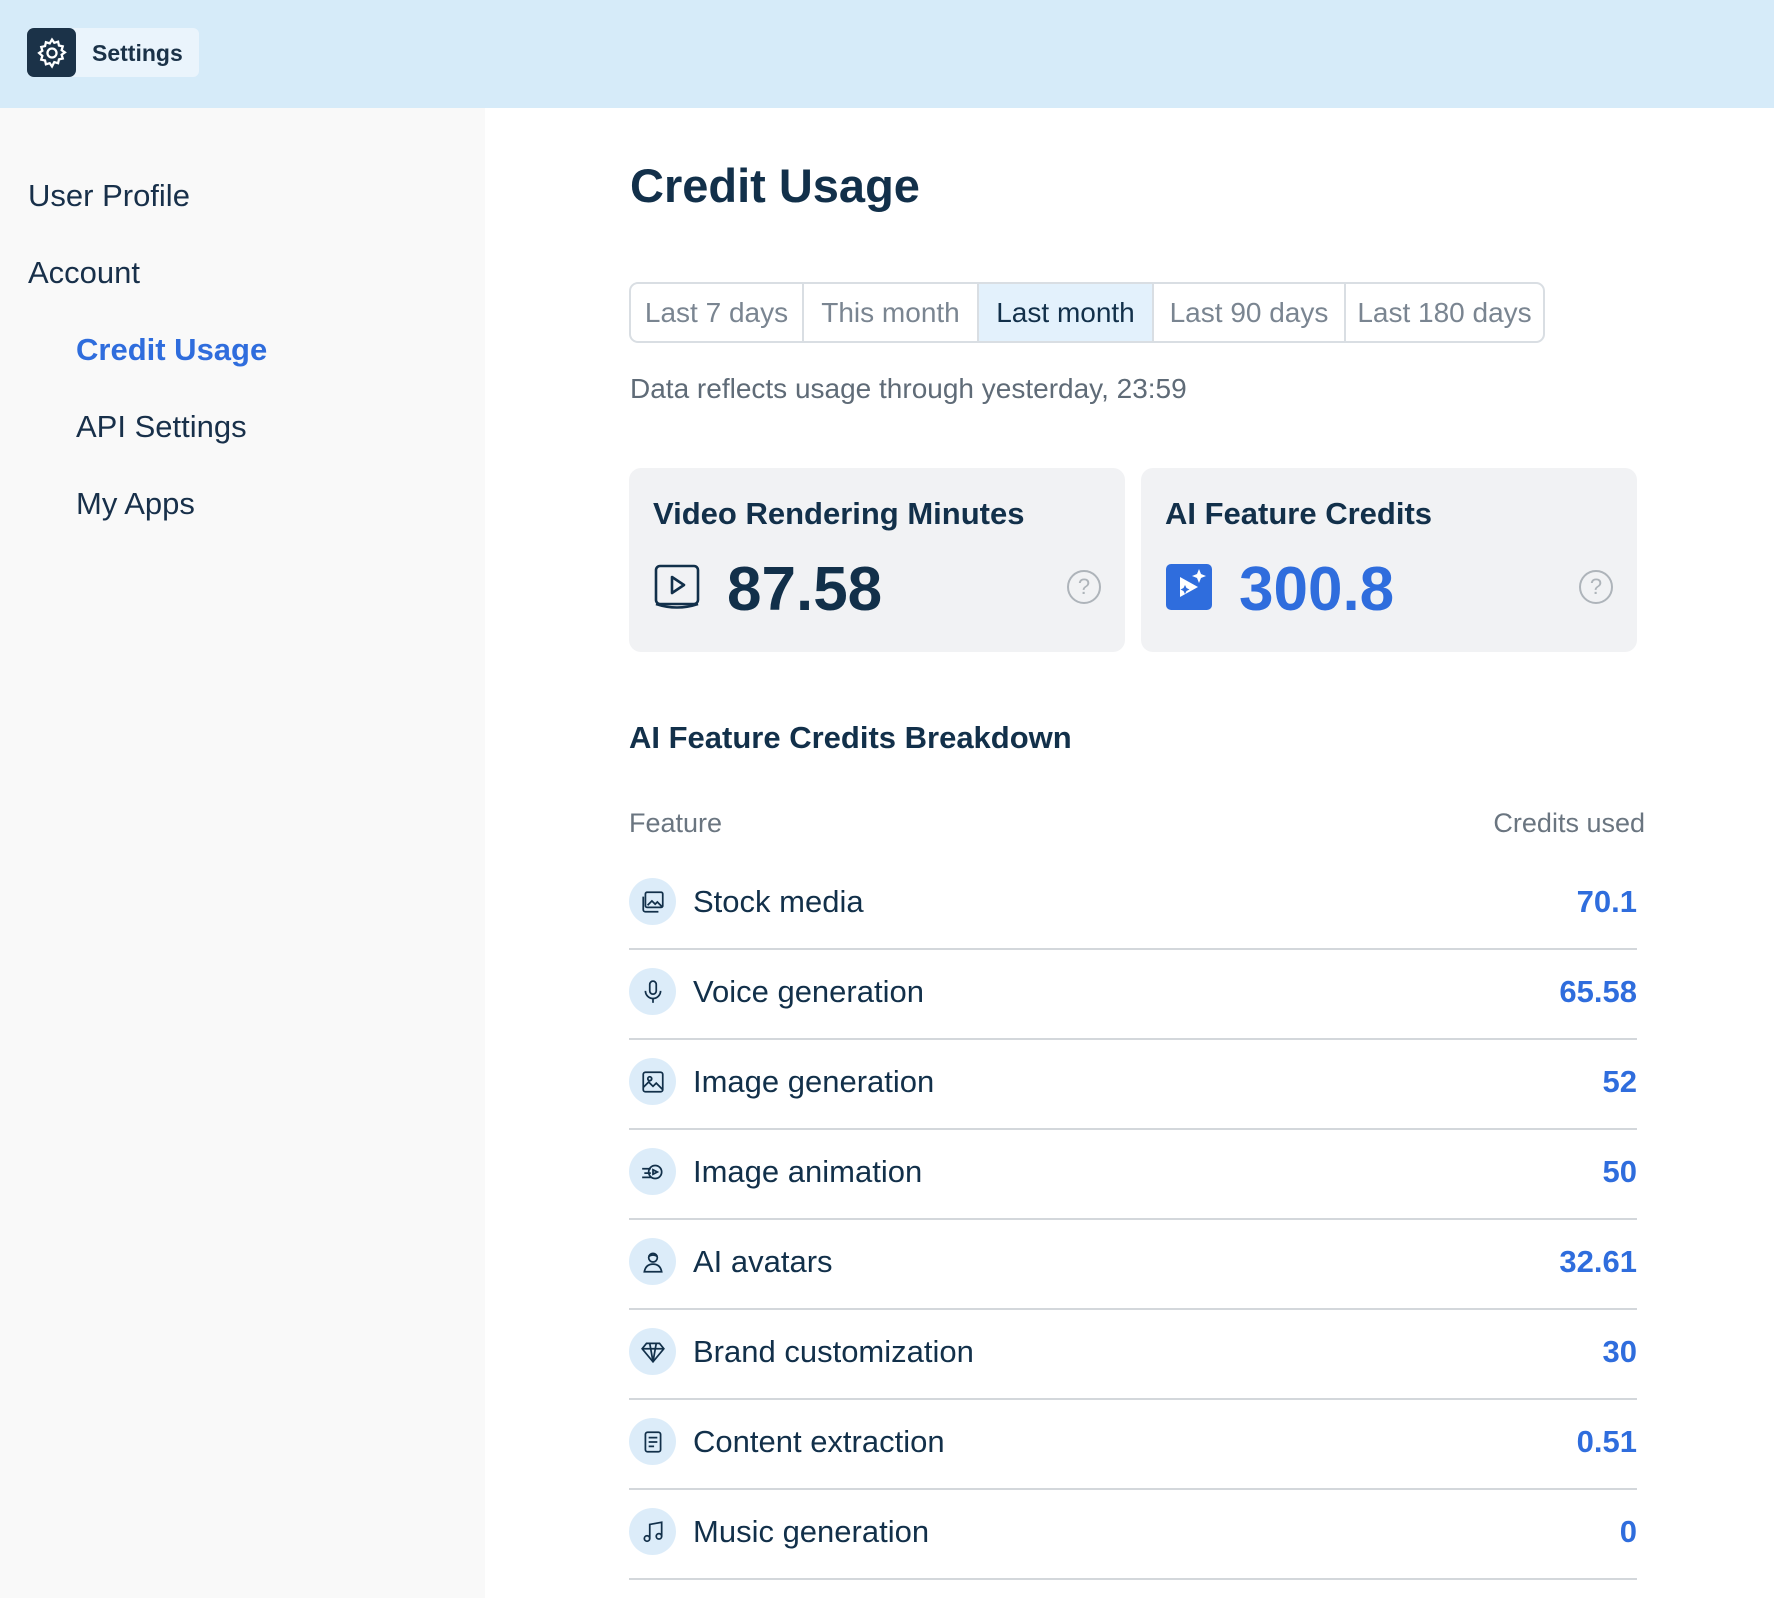 This screenshot has height=1598, width=1774. I want to click on row-value: 50, so click(1619, 1171).